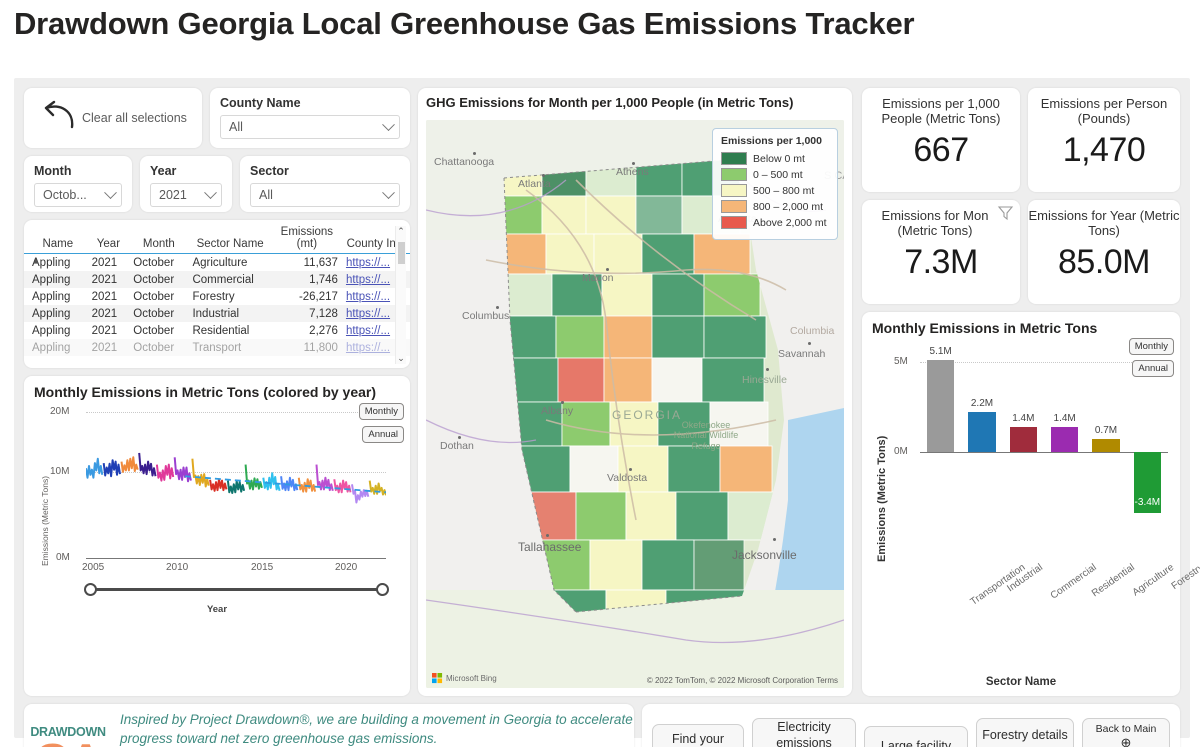 The width and height of the screenshot is (1200, 747). Describe the element at coordinates (1151, 346) in the screenshot. I see `bar-toggle-monthly: Monthly` at that location.